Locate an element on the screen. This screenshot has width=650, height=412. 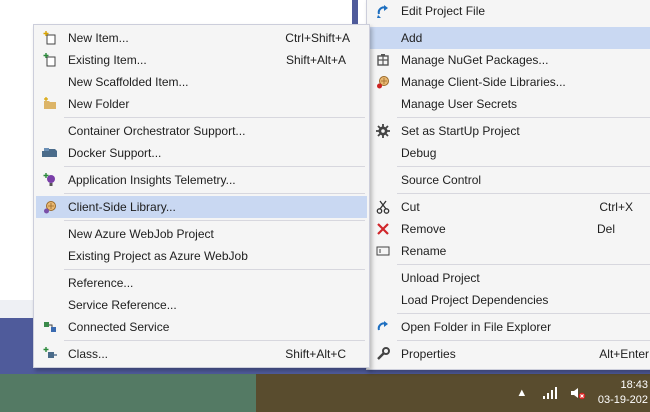
menu-item-remove: Remove Del is located at coordinates (509, 229).